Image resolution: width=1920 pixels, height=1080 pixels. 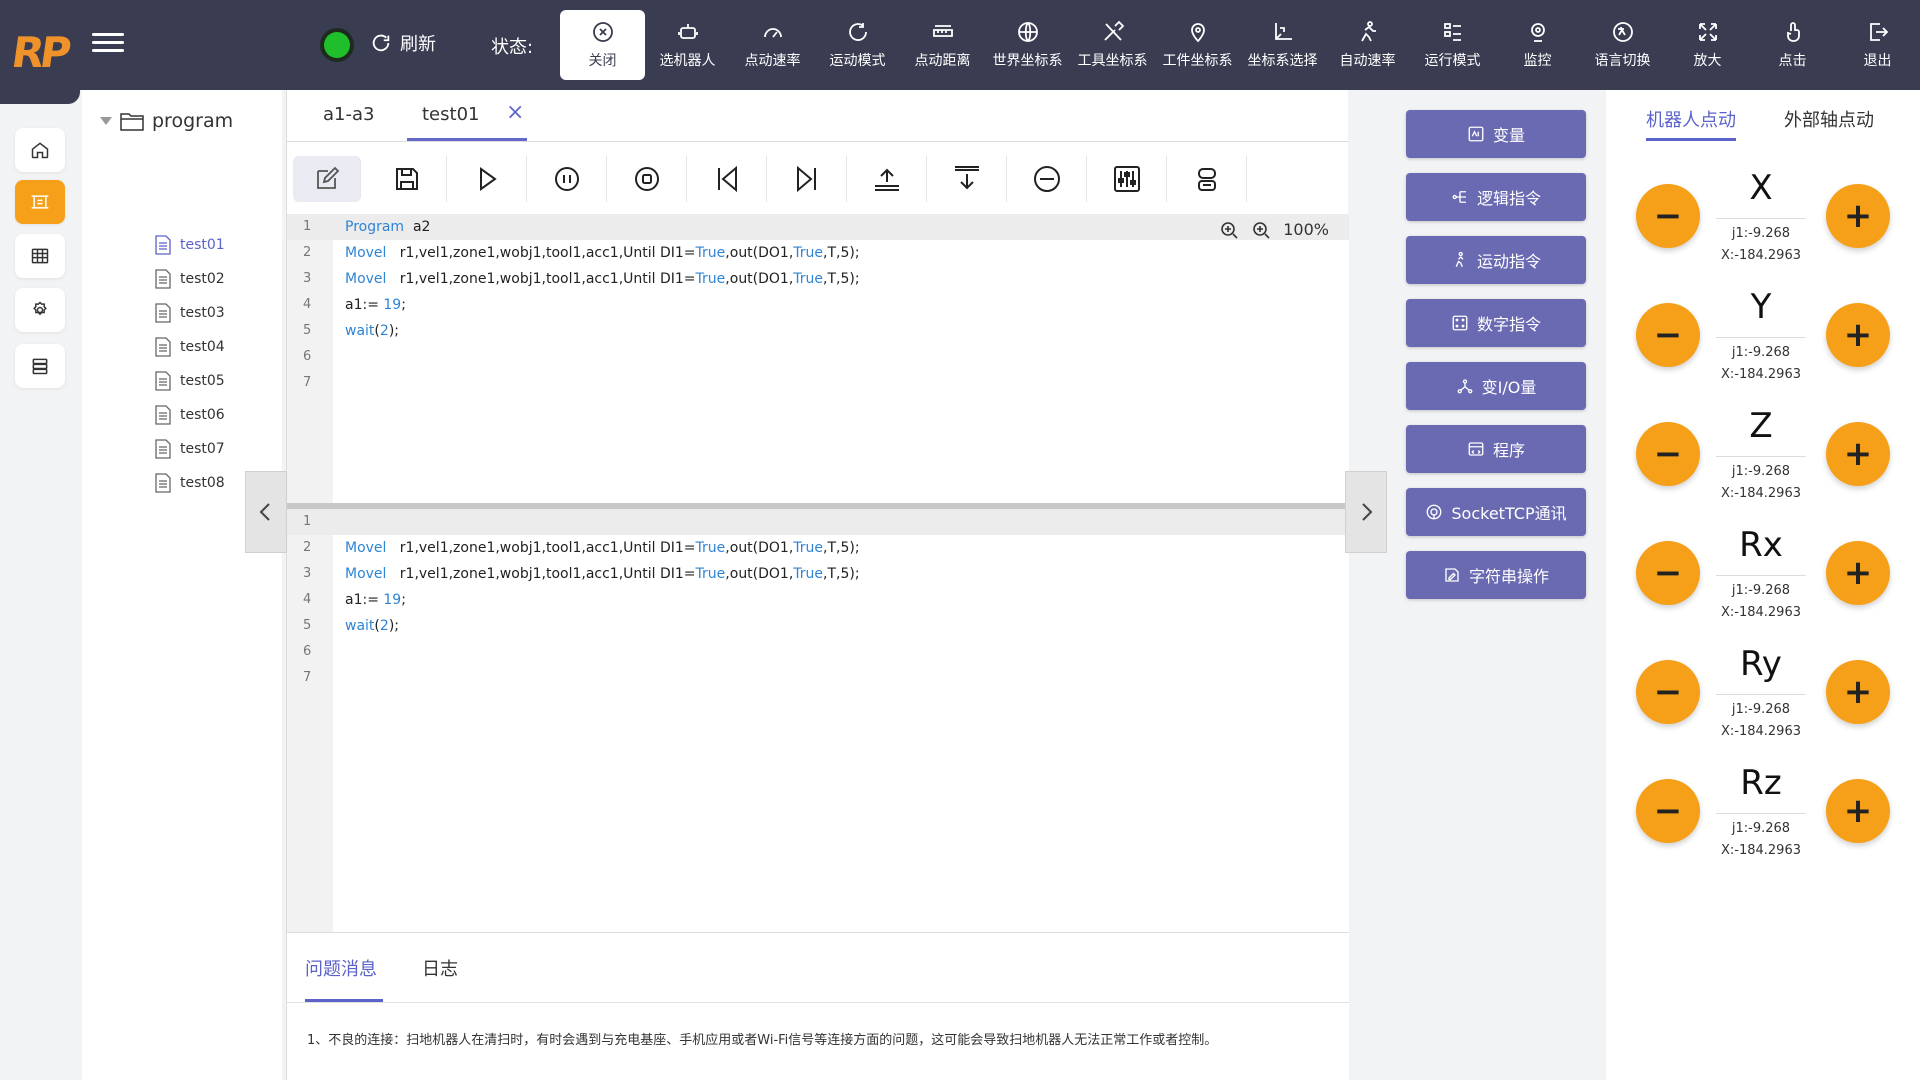 What do you see at coordinates (1047, 179) in the screenshot?
I see `remove-line-button` at bounding box center [1047, 179].